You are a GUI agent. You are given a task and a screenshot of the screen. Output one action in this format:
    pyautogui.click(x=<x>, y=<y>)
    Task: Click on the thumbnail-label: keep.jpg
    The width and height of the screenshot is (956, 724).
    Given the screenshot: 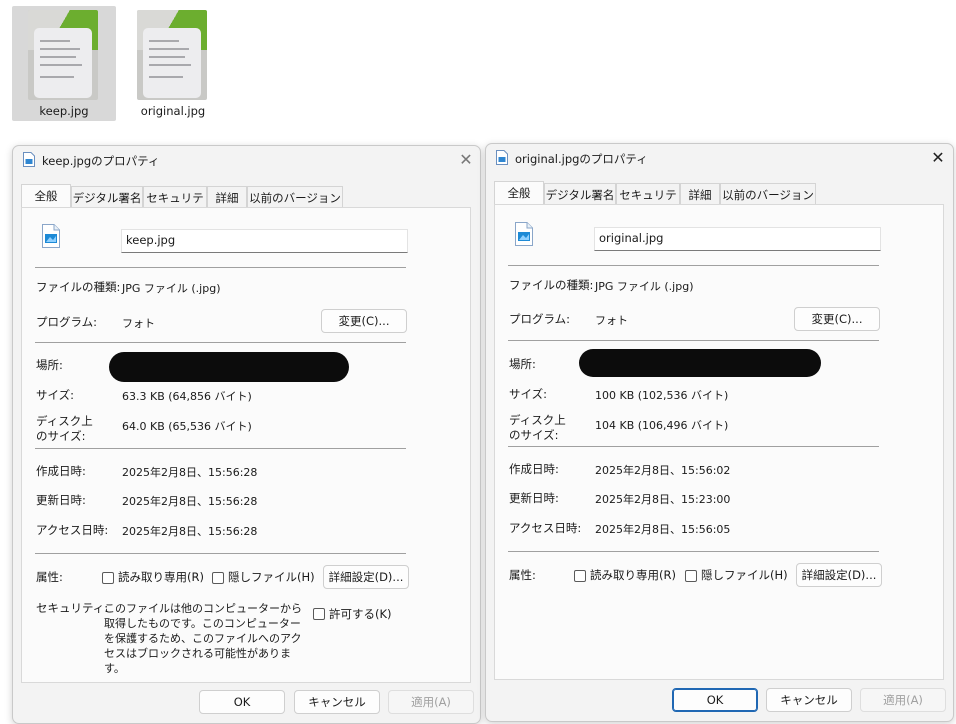 What is the action you would take?
    pyautogui.click(x=64, y=111)
    